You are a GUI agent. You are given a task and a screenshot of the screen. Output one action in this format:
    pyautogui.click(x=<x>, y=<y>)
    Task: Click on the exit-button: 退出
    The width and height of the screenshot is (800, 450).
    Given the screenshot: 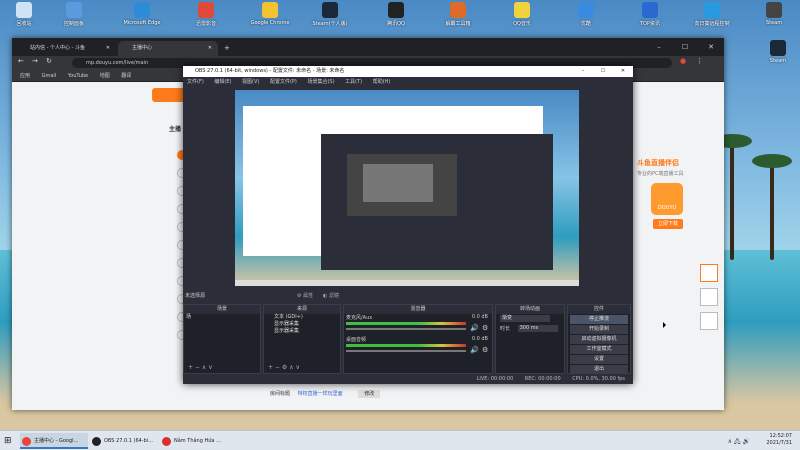 What is the action you would take?
    pyautogui.click(x=599, y=369)
    